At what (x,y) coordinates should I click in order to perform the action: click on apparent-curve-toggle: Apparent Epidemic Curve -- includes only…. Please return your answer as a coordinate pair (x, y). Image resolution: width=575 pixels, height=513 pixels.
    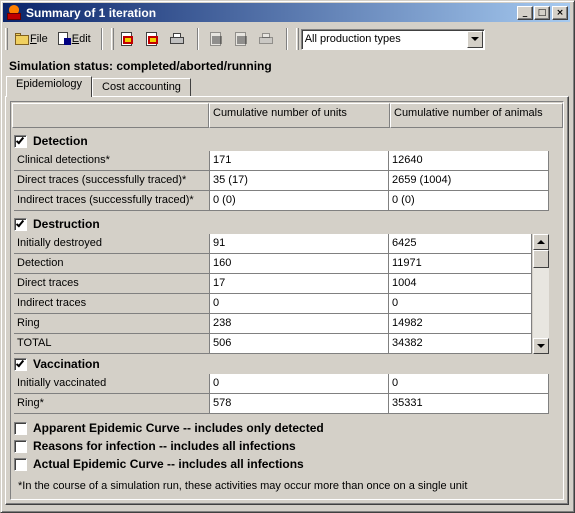
    Looking at the image, I should click on (169, 428).